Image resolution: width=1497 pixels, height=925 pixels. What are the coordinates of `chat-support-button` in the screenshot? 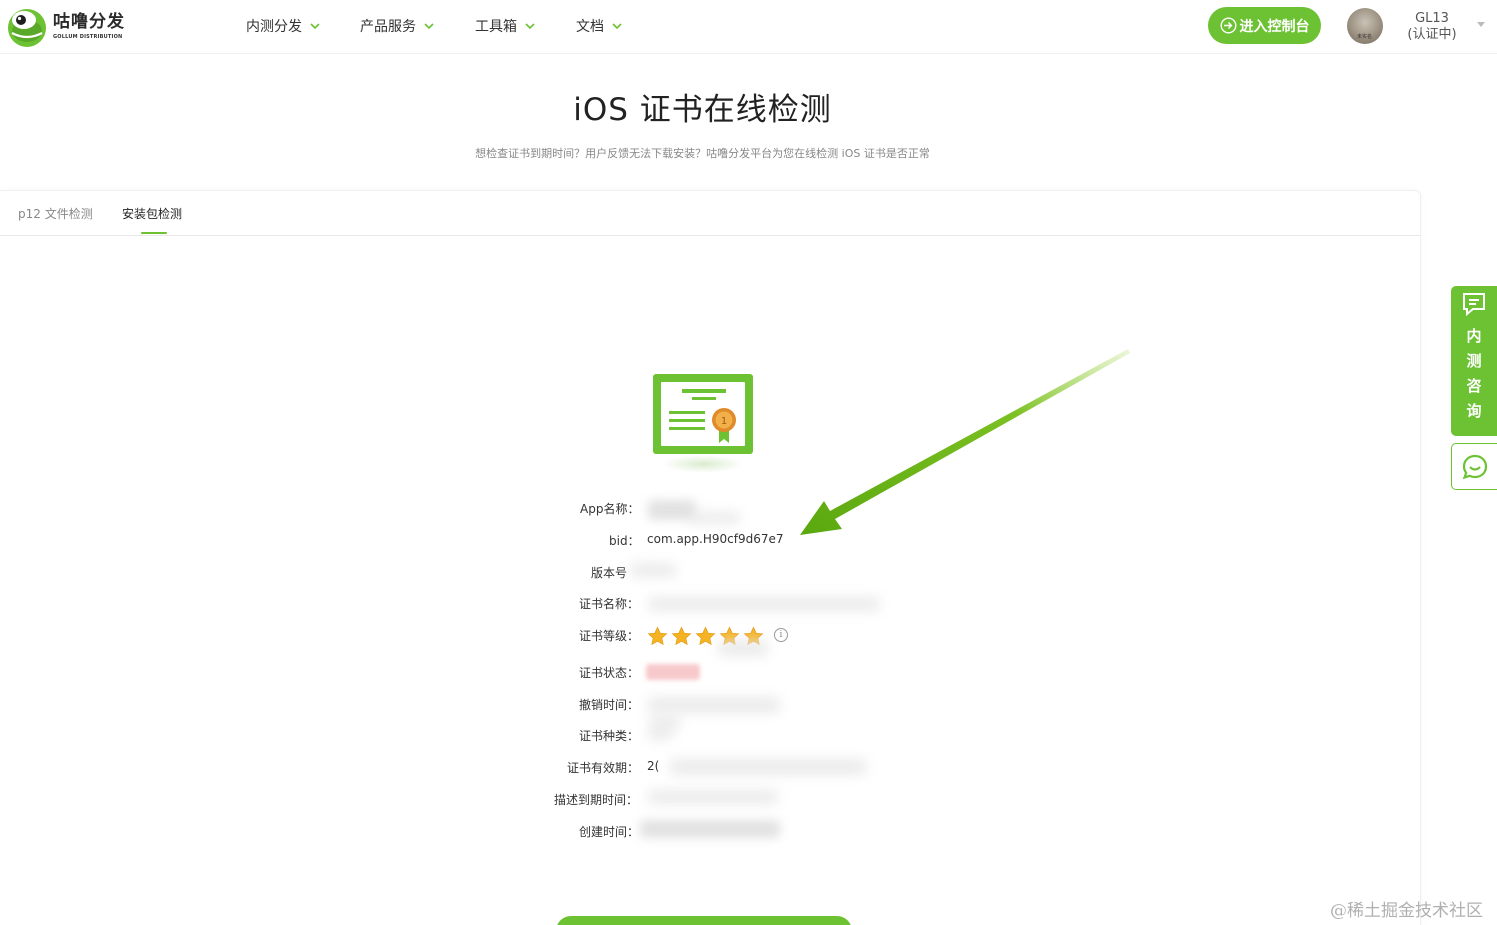 It's located at (1474, 466).